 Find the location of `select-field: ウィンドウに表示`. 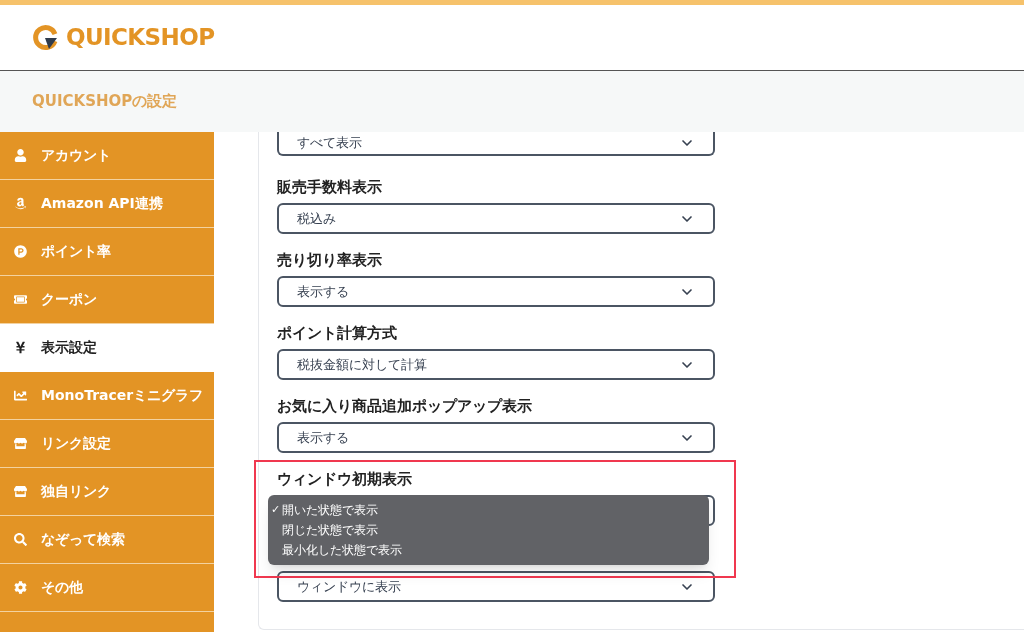

select-field: ウィンドウに表示 is located at coordinates (496, 586).